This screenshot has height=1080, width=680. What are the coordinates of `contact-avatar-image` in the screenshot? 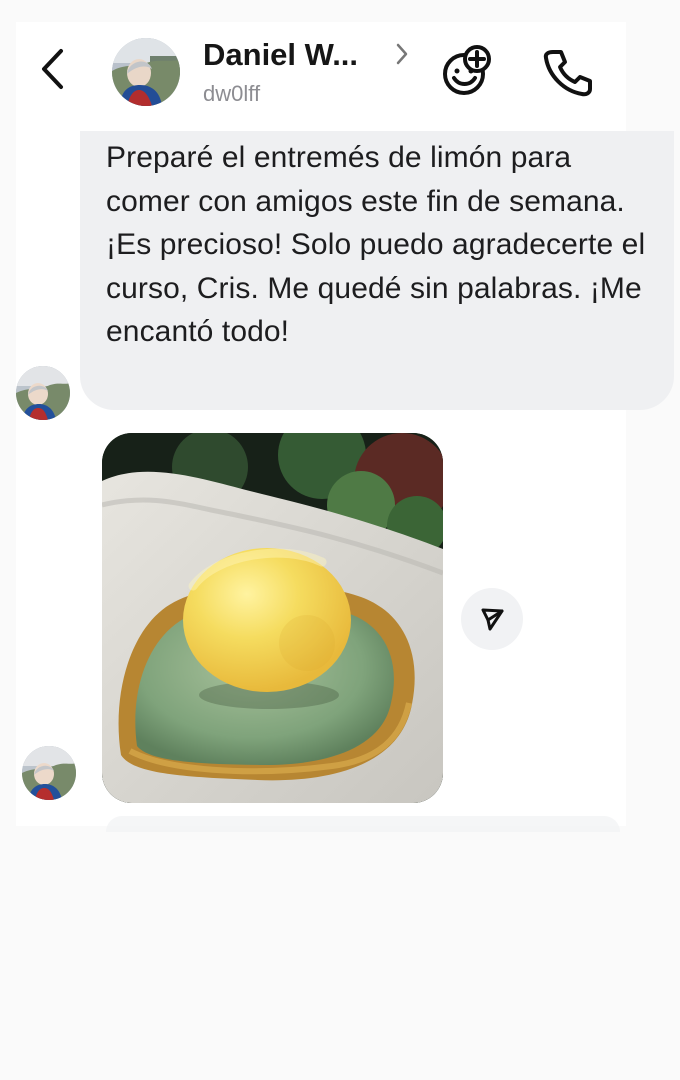 It's located at (146, 72).